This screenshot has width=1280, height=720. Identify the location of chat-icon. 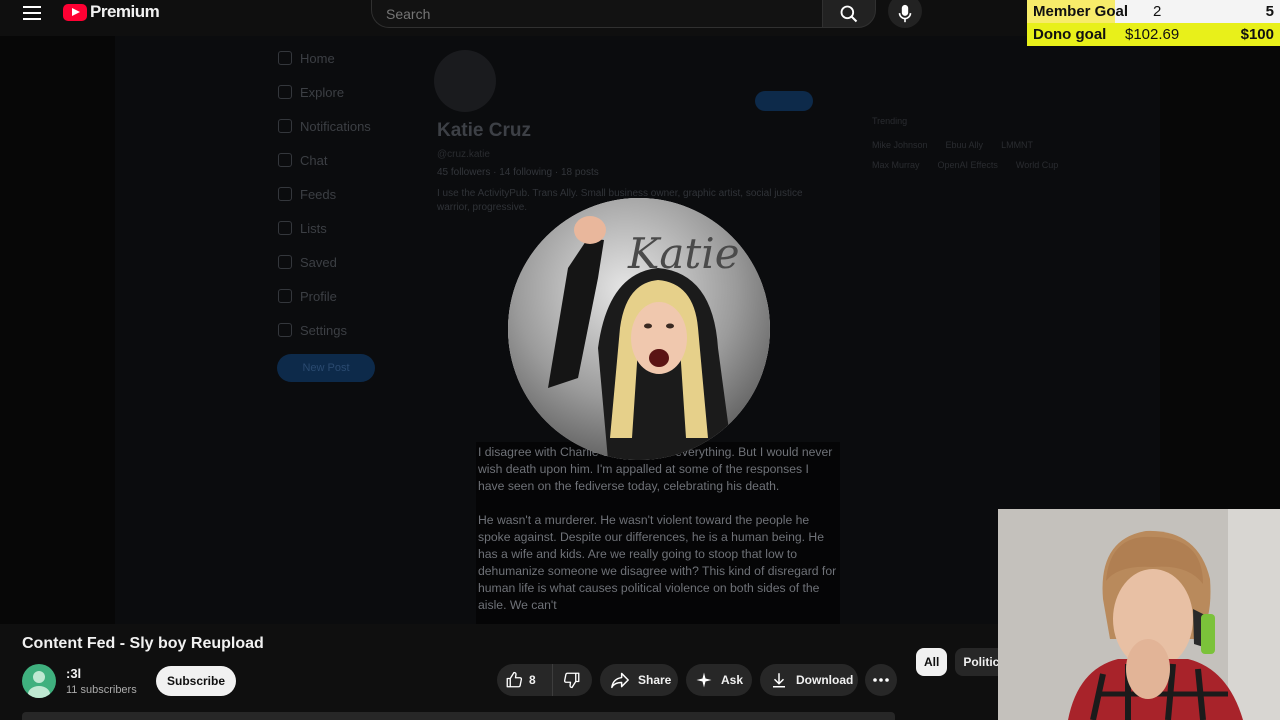
(285, 160).